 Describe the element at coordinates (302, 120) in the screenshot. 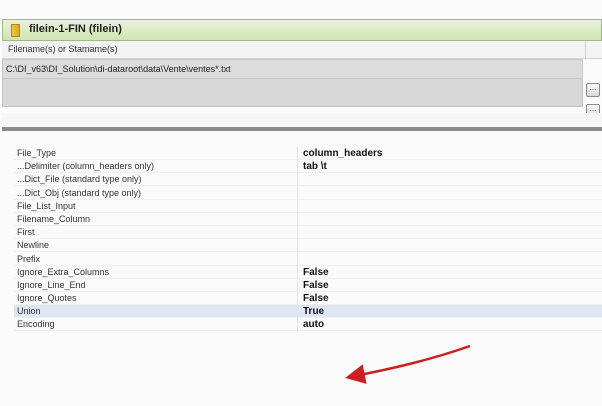

I see `section-gap` at that location.